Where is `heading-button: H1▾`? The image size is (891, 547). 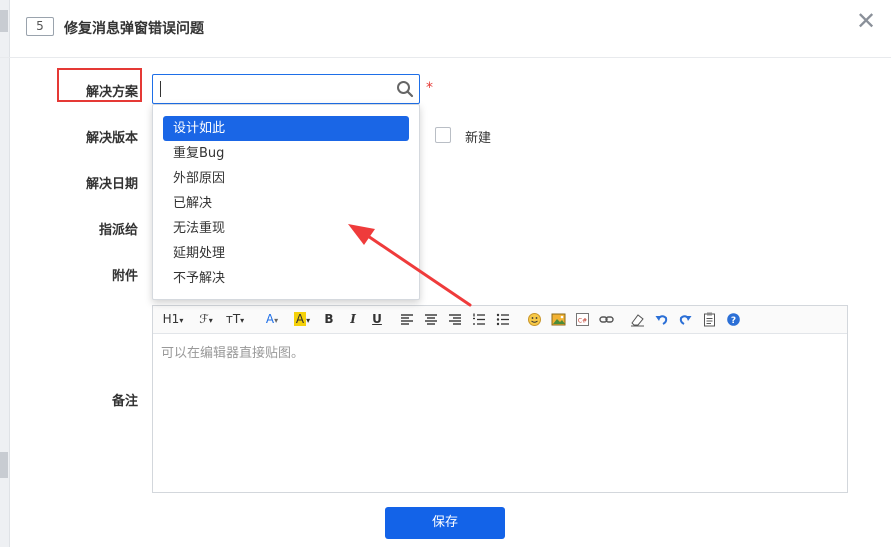 heading-button: H1▾ is located at coordinates (173, 319).